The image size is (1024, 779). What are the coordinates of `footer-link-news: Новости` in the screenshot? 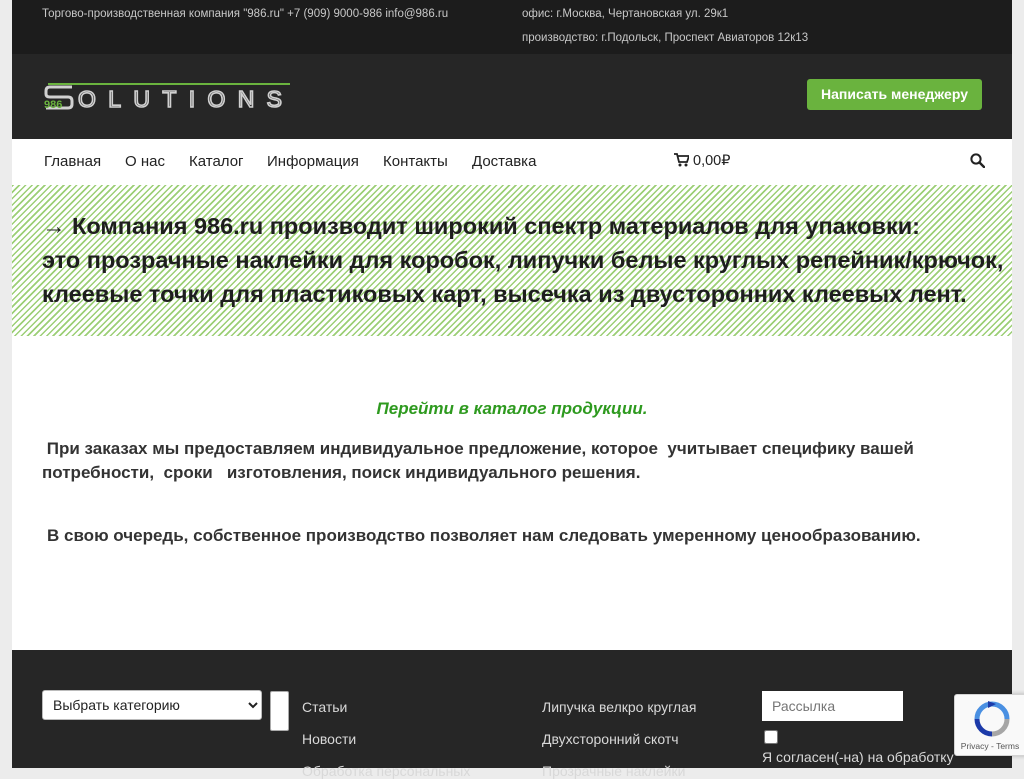 It's located at (329, 739).